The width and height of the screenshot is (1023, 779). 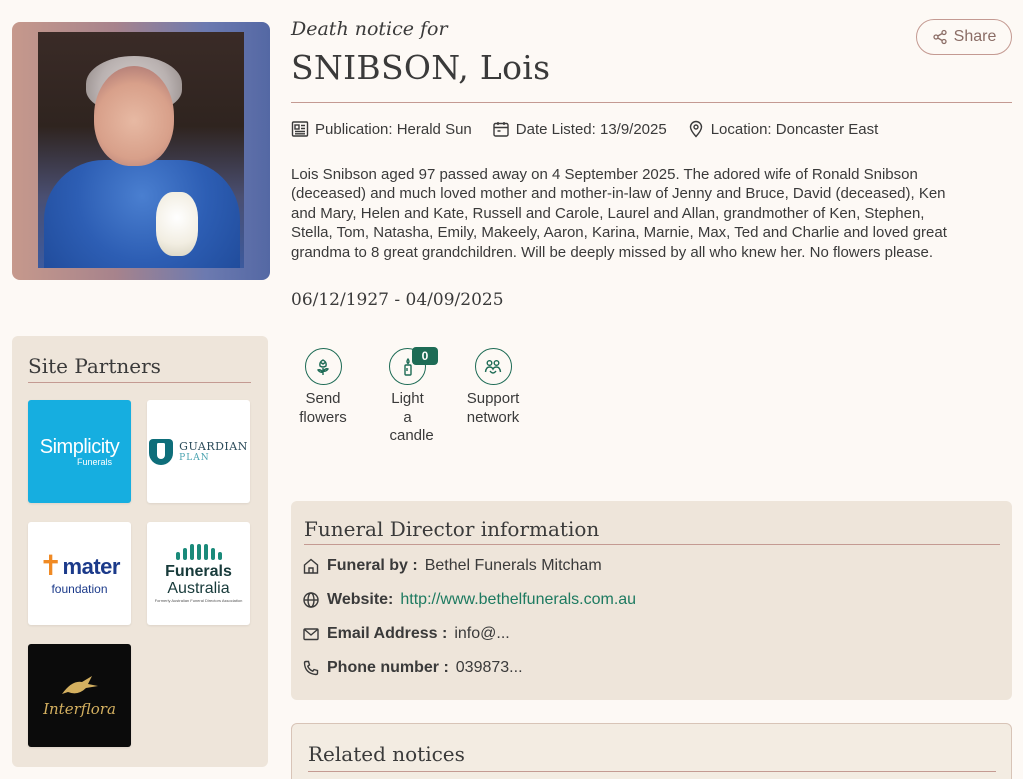 I want to click on deceased-photo, so click(x=141, y=151).